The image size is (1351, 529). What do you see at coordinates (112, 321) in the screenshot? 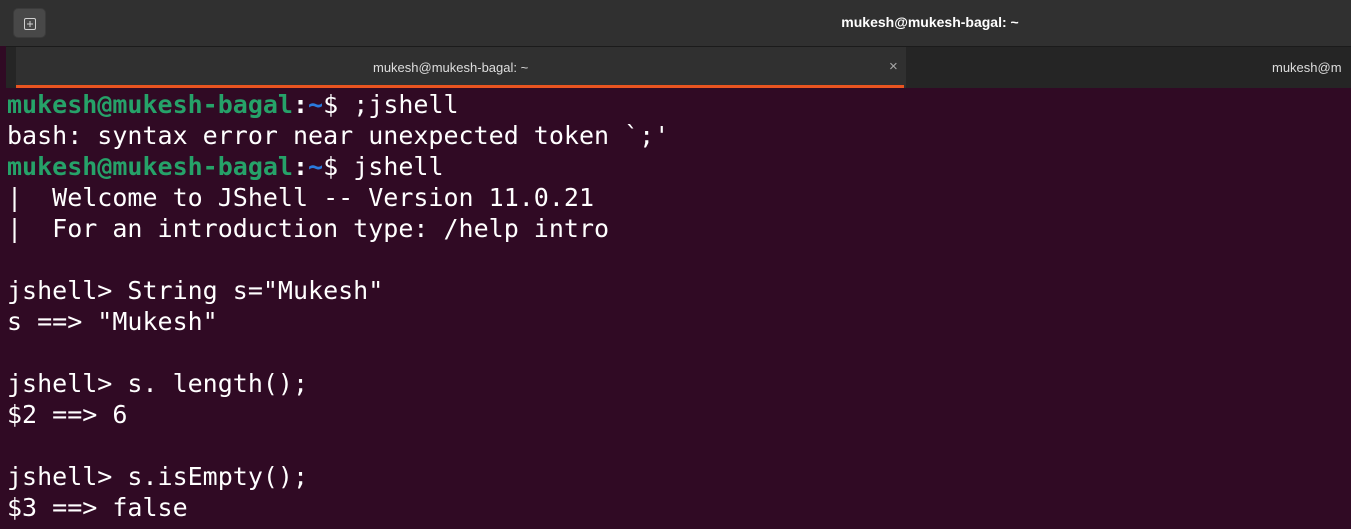
I see `jshell-result-line: s ==> "Mukesh"` at bounding box center [112, 321].